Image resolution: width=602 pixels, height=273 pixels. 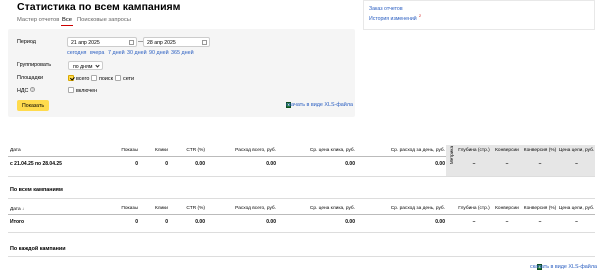 I want to click on range-365-days: 365 дней, so click(x=182, y=53).